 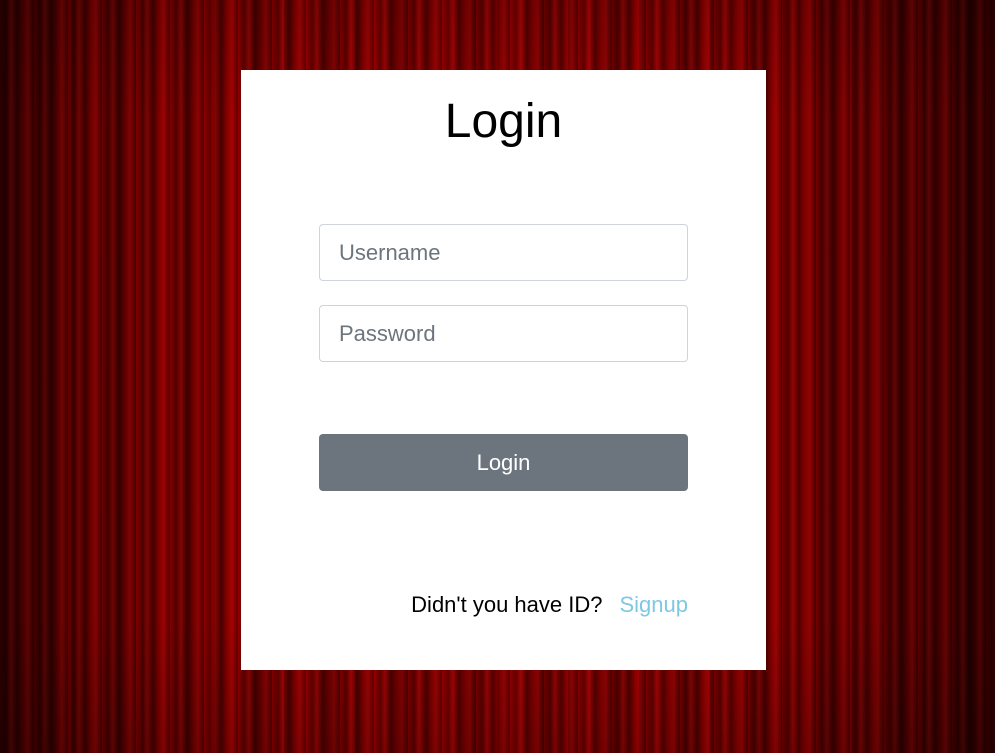 I want to click on password-input, so click(x=503, y=333).